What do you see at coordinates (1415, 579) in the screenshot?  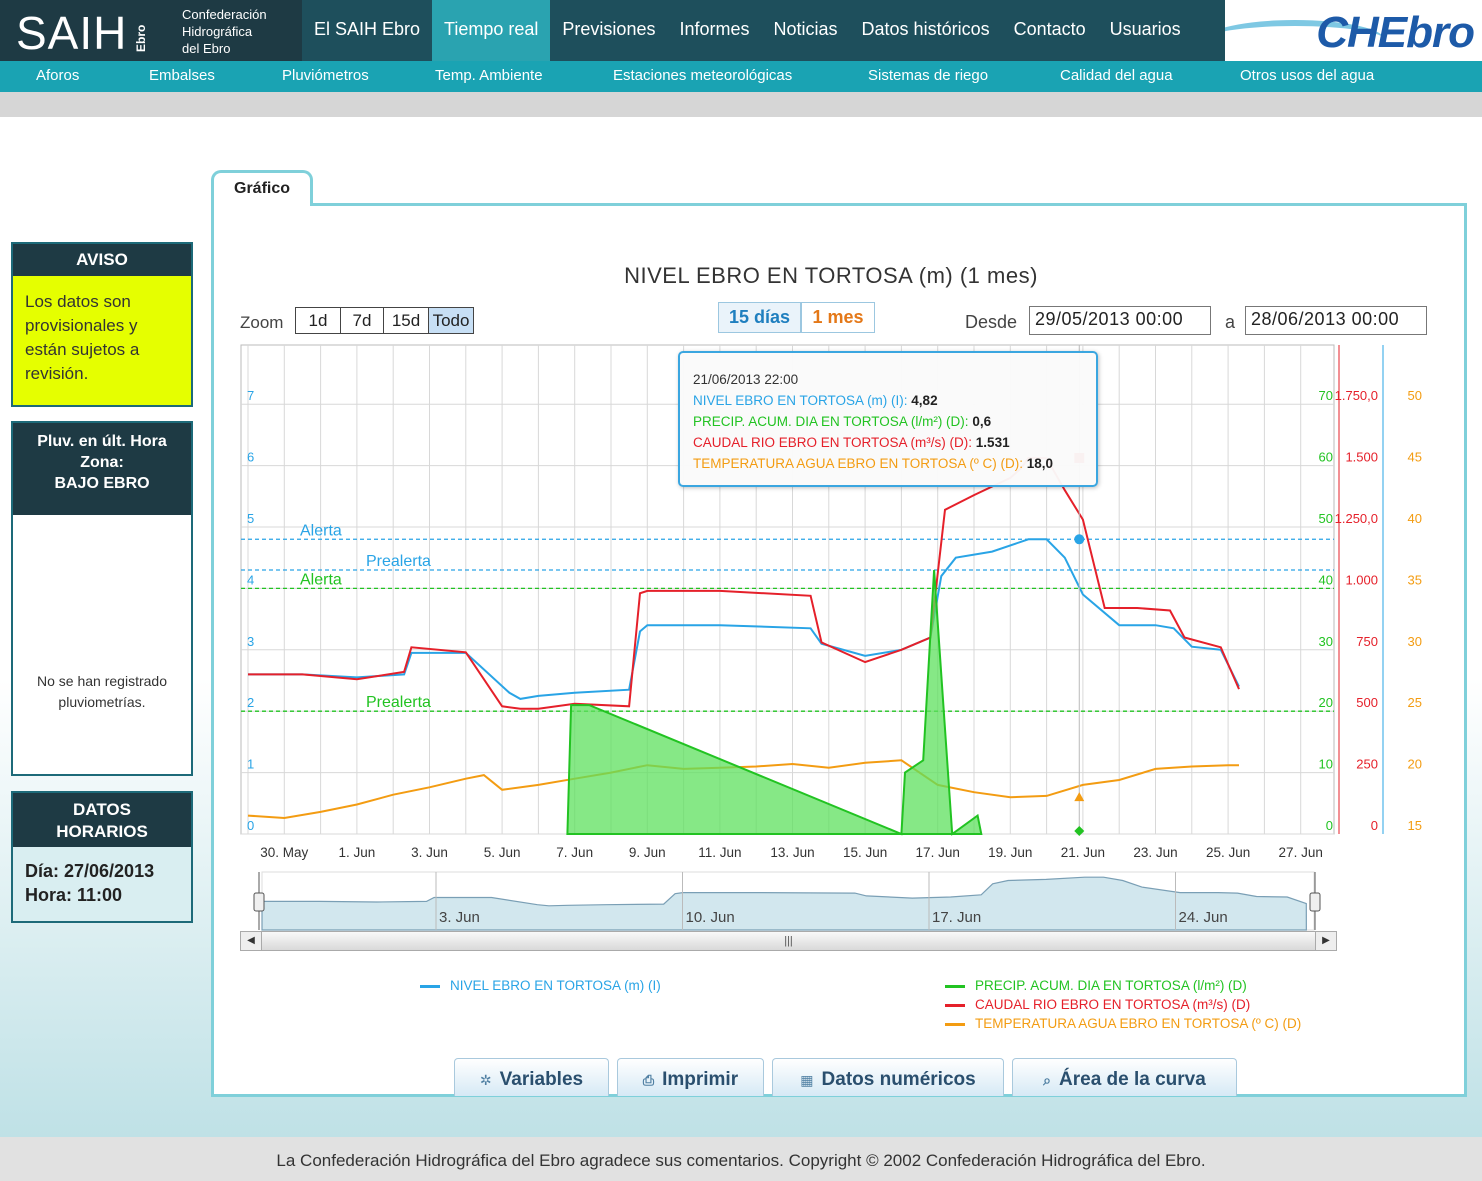 I see `y-tick-label: 35` at bounding box center [1415, 579].